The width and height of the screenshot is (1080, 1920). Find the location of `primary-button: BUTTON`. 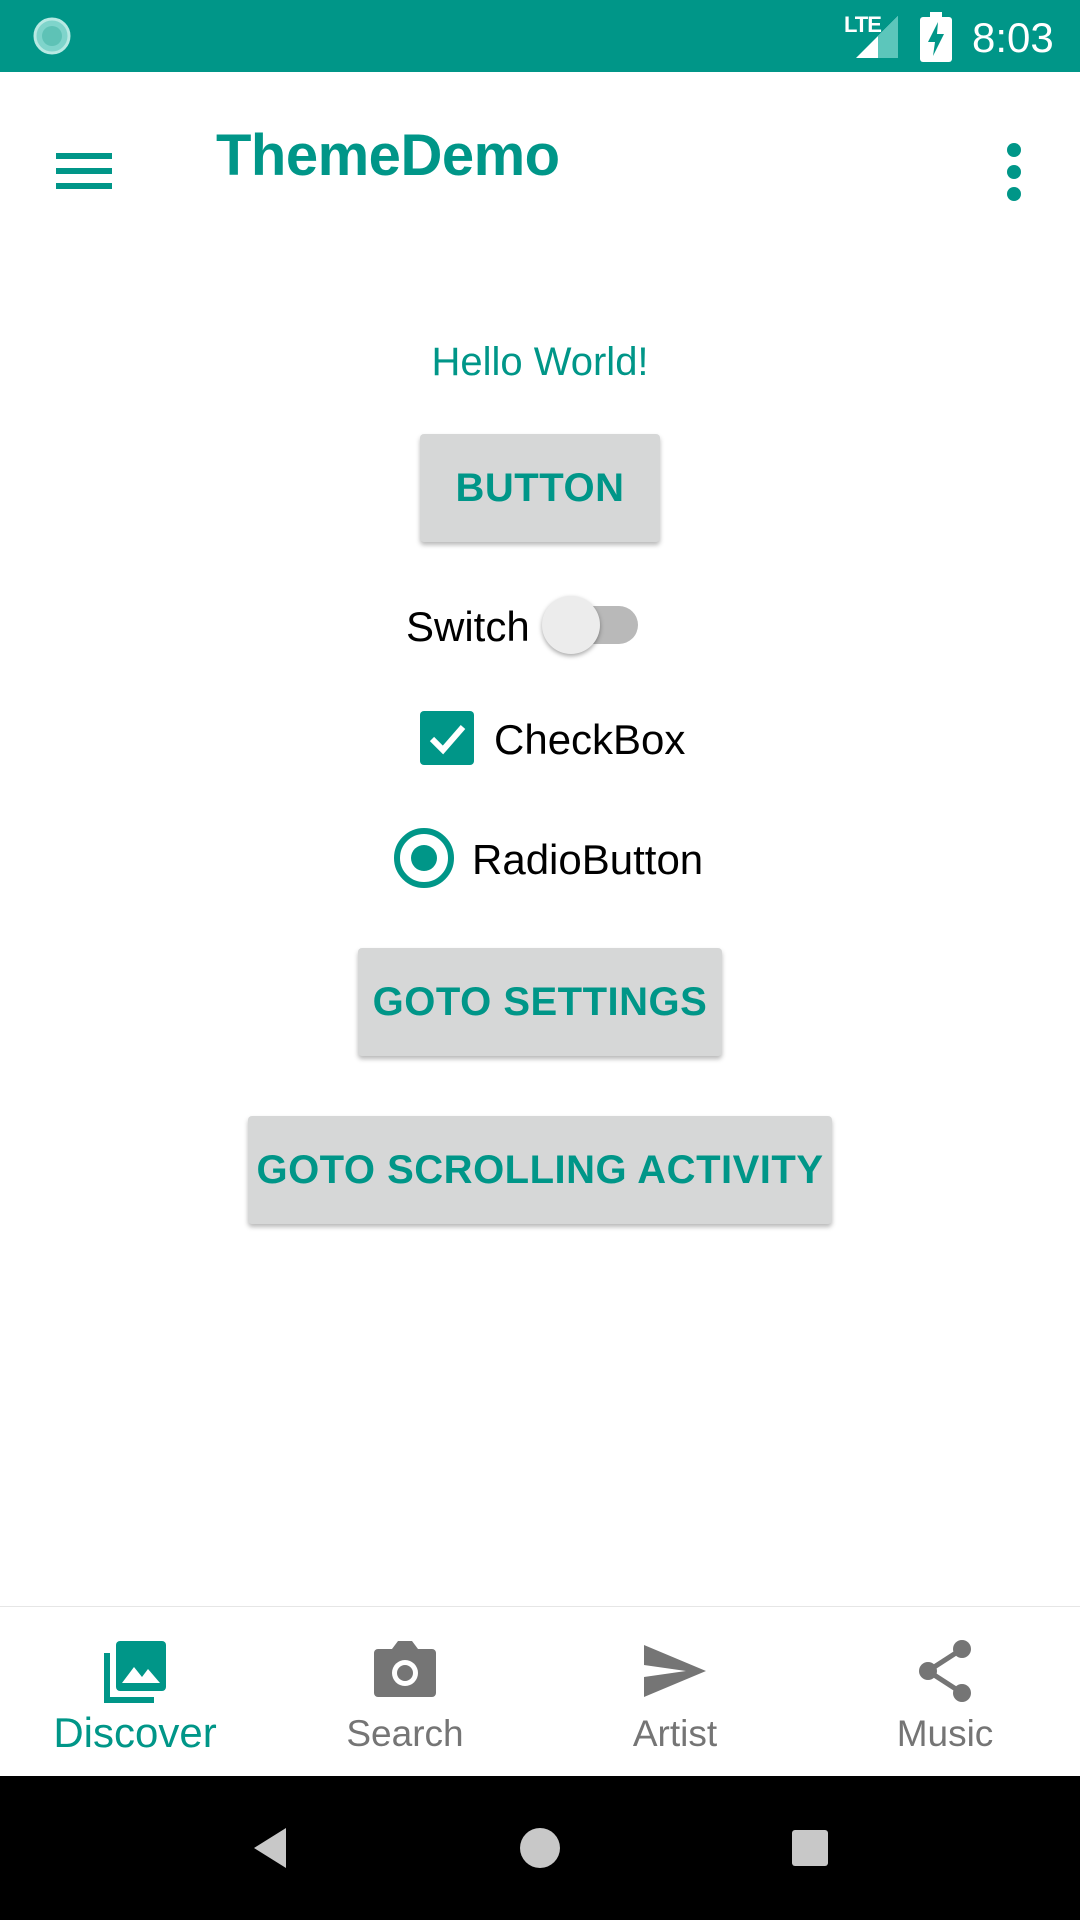

primary-button: BUTTON is located at coordinates (540, 488).